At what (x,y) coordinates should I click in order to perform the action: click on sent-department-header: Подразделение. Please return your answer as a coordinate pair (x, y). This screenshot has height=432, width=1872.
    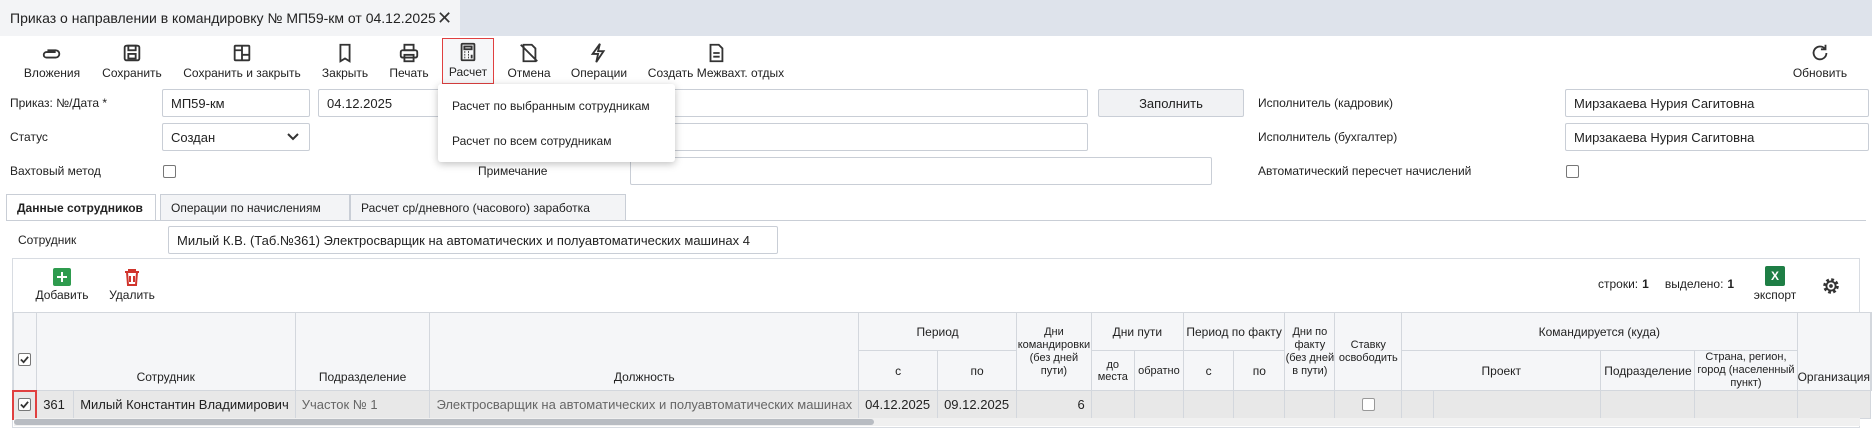
    Looking at the image, I should click on (1648, 370).